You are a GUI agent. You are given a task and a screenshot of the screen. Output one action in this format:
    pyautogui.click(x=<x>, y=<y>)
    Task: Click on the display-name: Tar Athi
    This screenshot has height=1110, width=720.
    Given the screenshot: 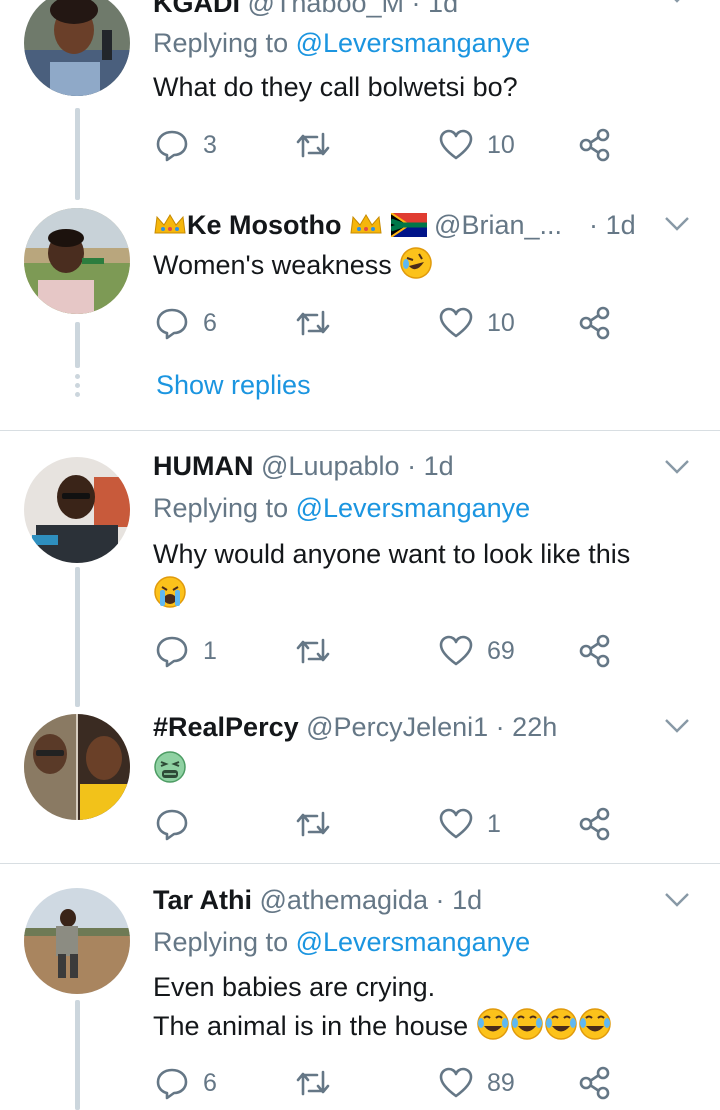 What is the action you would take?
    pyautogui.click(x=202, y=900)
    